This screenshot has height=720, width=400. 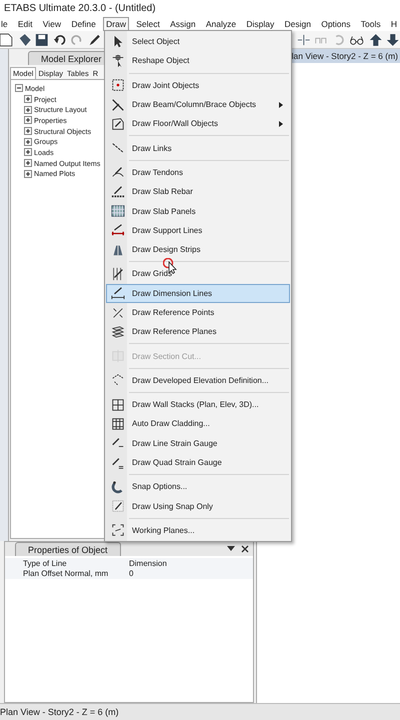 I want to click on menu-item: Display, so click(x=260, y=23).